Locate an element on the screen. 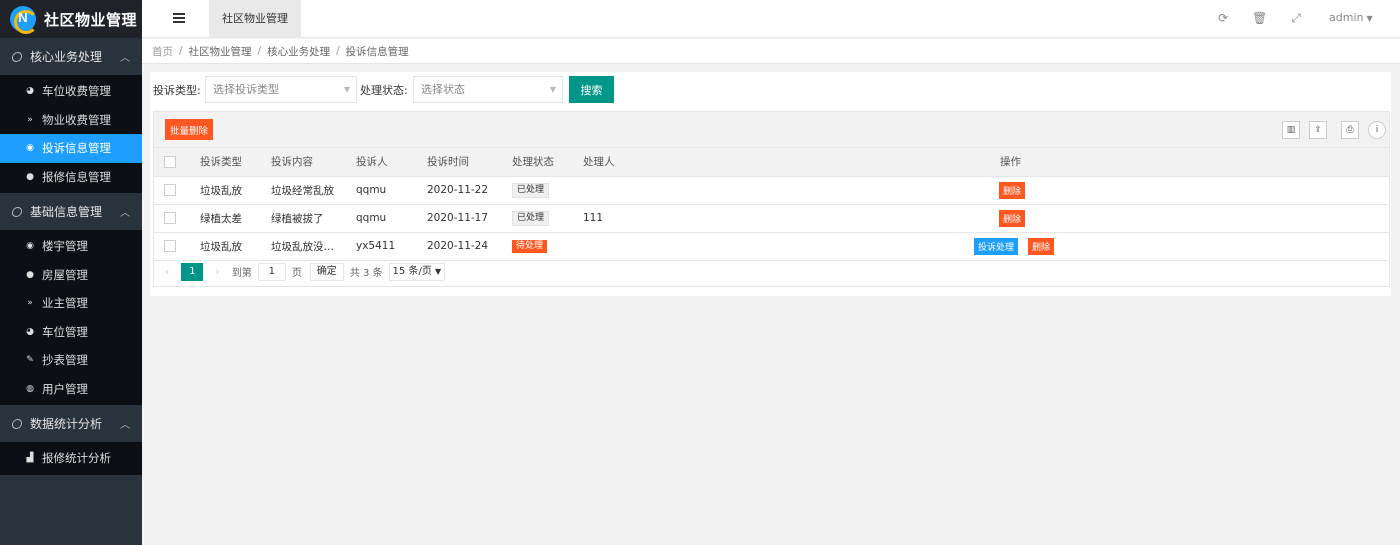  sidebar-item-parking: ◕ 车位管理 is located at coordinates (71, 332).